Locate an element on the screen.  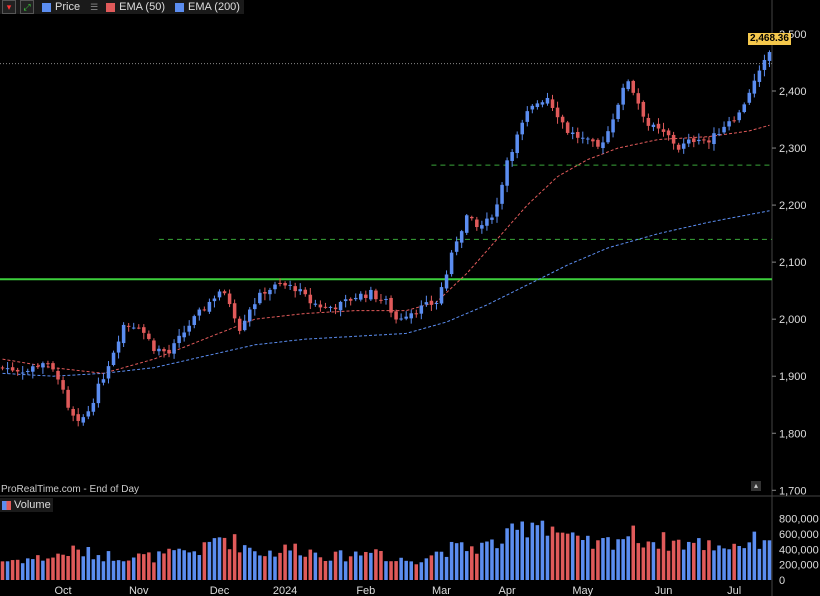
menu-icon: ☰ is located at coordinates (94, 7).